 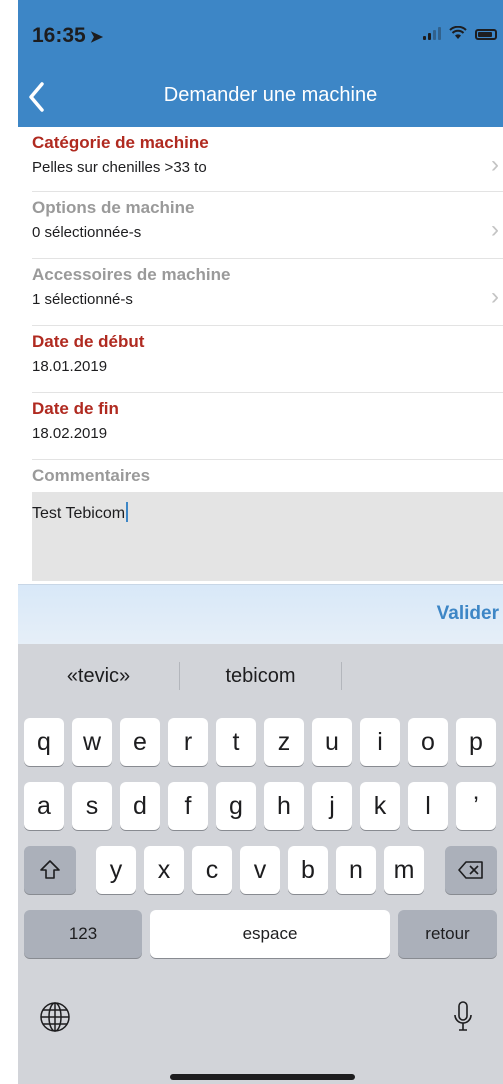 I want to click on shift-key, so click(x=50, y=870).